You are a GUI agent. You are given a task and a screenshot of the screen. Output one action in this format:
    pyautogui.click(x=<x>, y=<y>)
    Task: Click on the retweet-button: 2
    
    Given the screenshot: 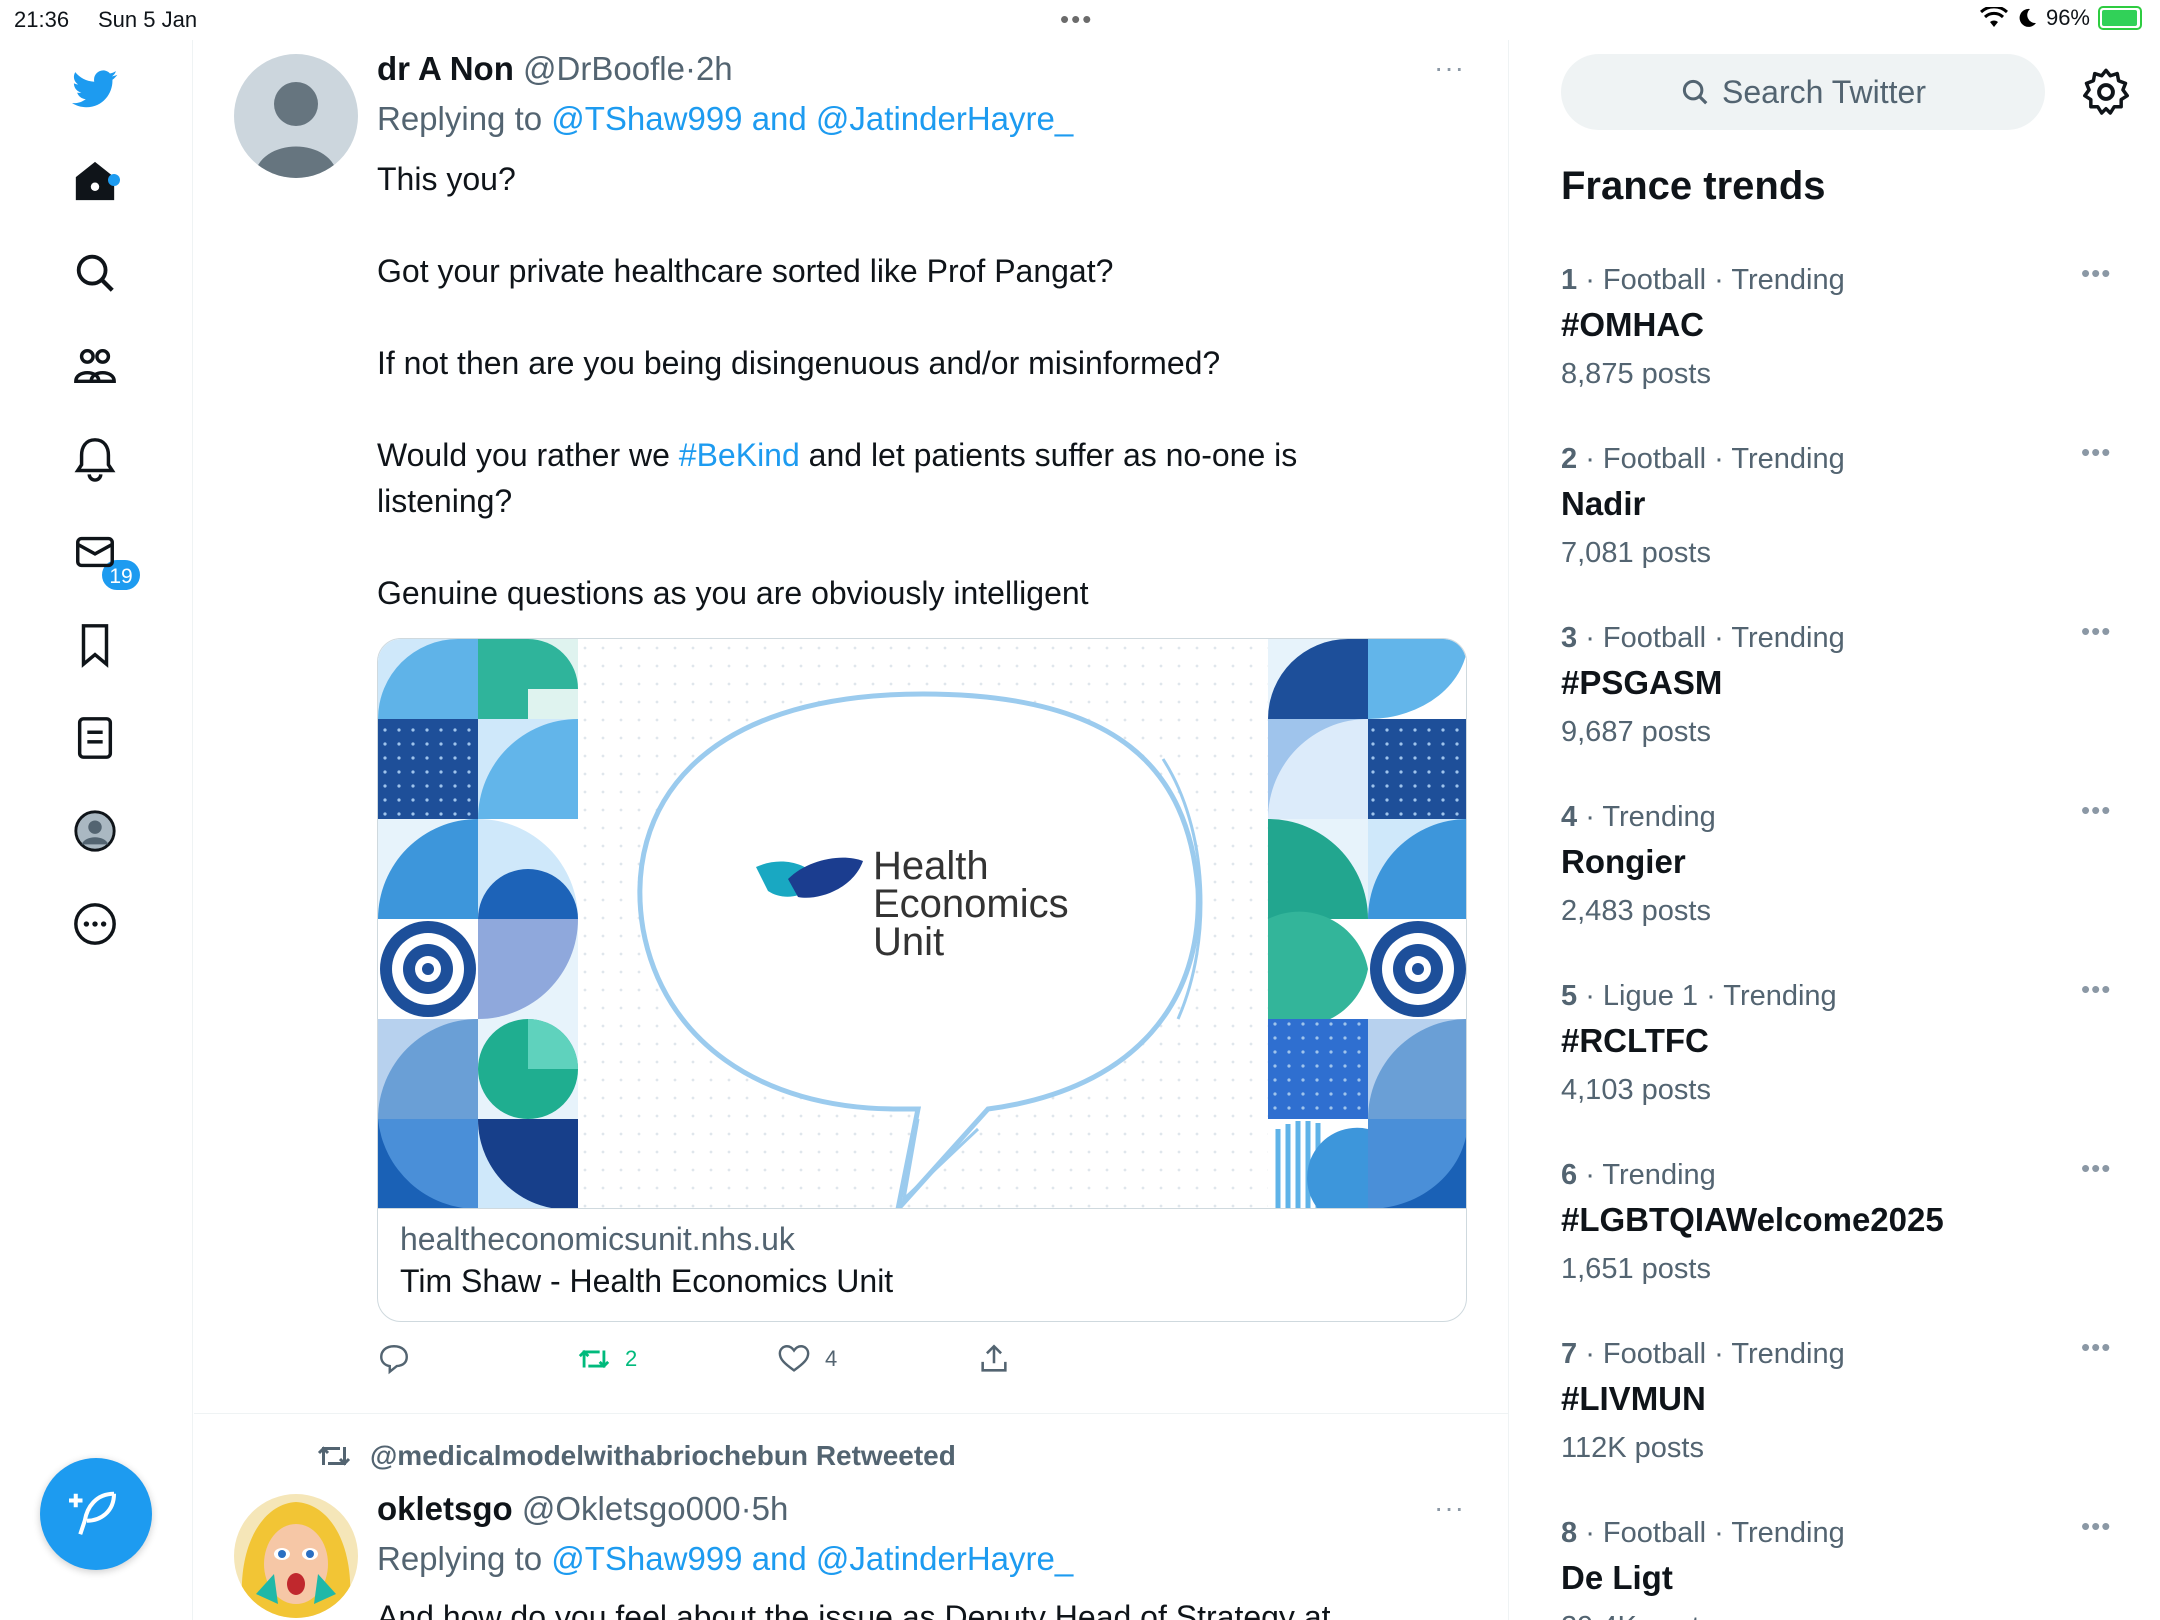 What is the action you would take?
    pyautogui.click(x=607, y=1359)
    